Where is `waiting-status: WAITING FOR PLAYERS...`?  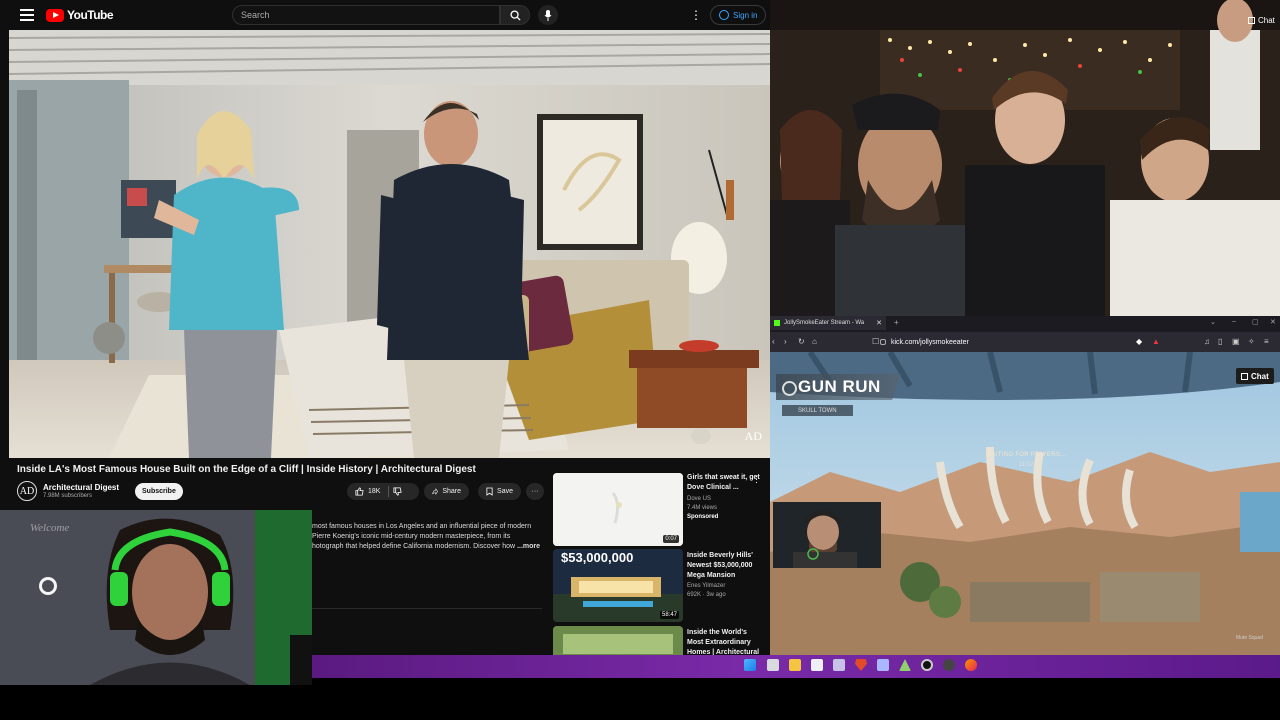
waiting-status: WAITING FOR PLAYERS... is located at coordinates (1026, 455).